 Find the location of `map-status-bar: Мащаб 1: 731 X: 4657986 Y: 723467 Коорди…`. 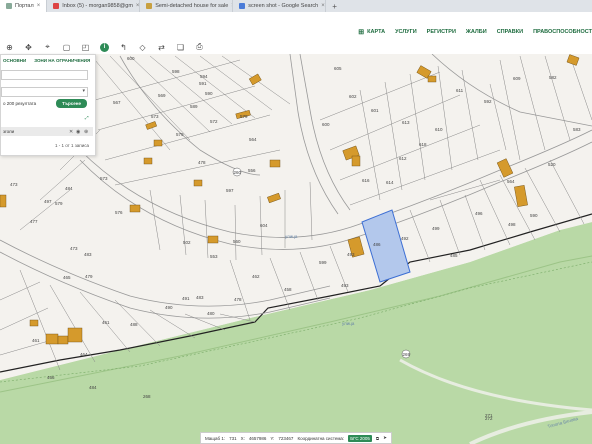

map-status-bar: Мащаб 1: 731 X: 4657986 Y: 723467 Коорди… is located at coordinates (296, 438).